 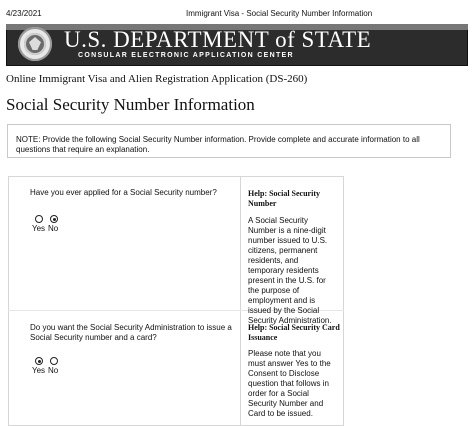 What do you see at coordinates (186, 55) in the screenshot?
I see `department-subtitle: CONSULAR ELECTRONIC APPLICATION CENTER` at bounding box center [186, 55].